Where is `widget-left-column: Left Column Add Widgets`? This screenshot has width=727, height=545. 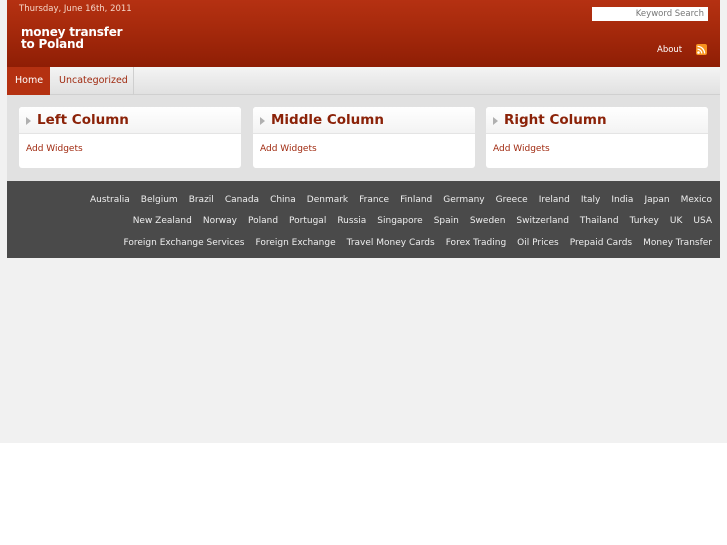
widget-left-column: Left Column Add Widgets is located at coordinates (130, 137).